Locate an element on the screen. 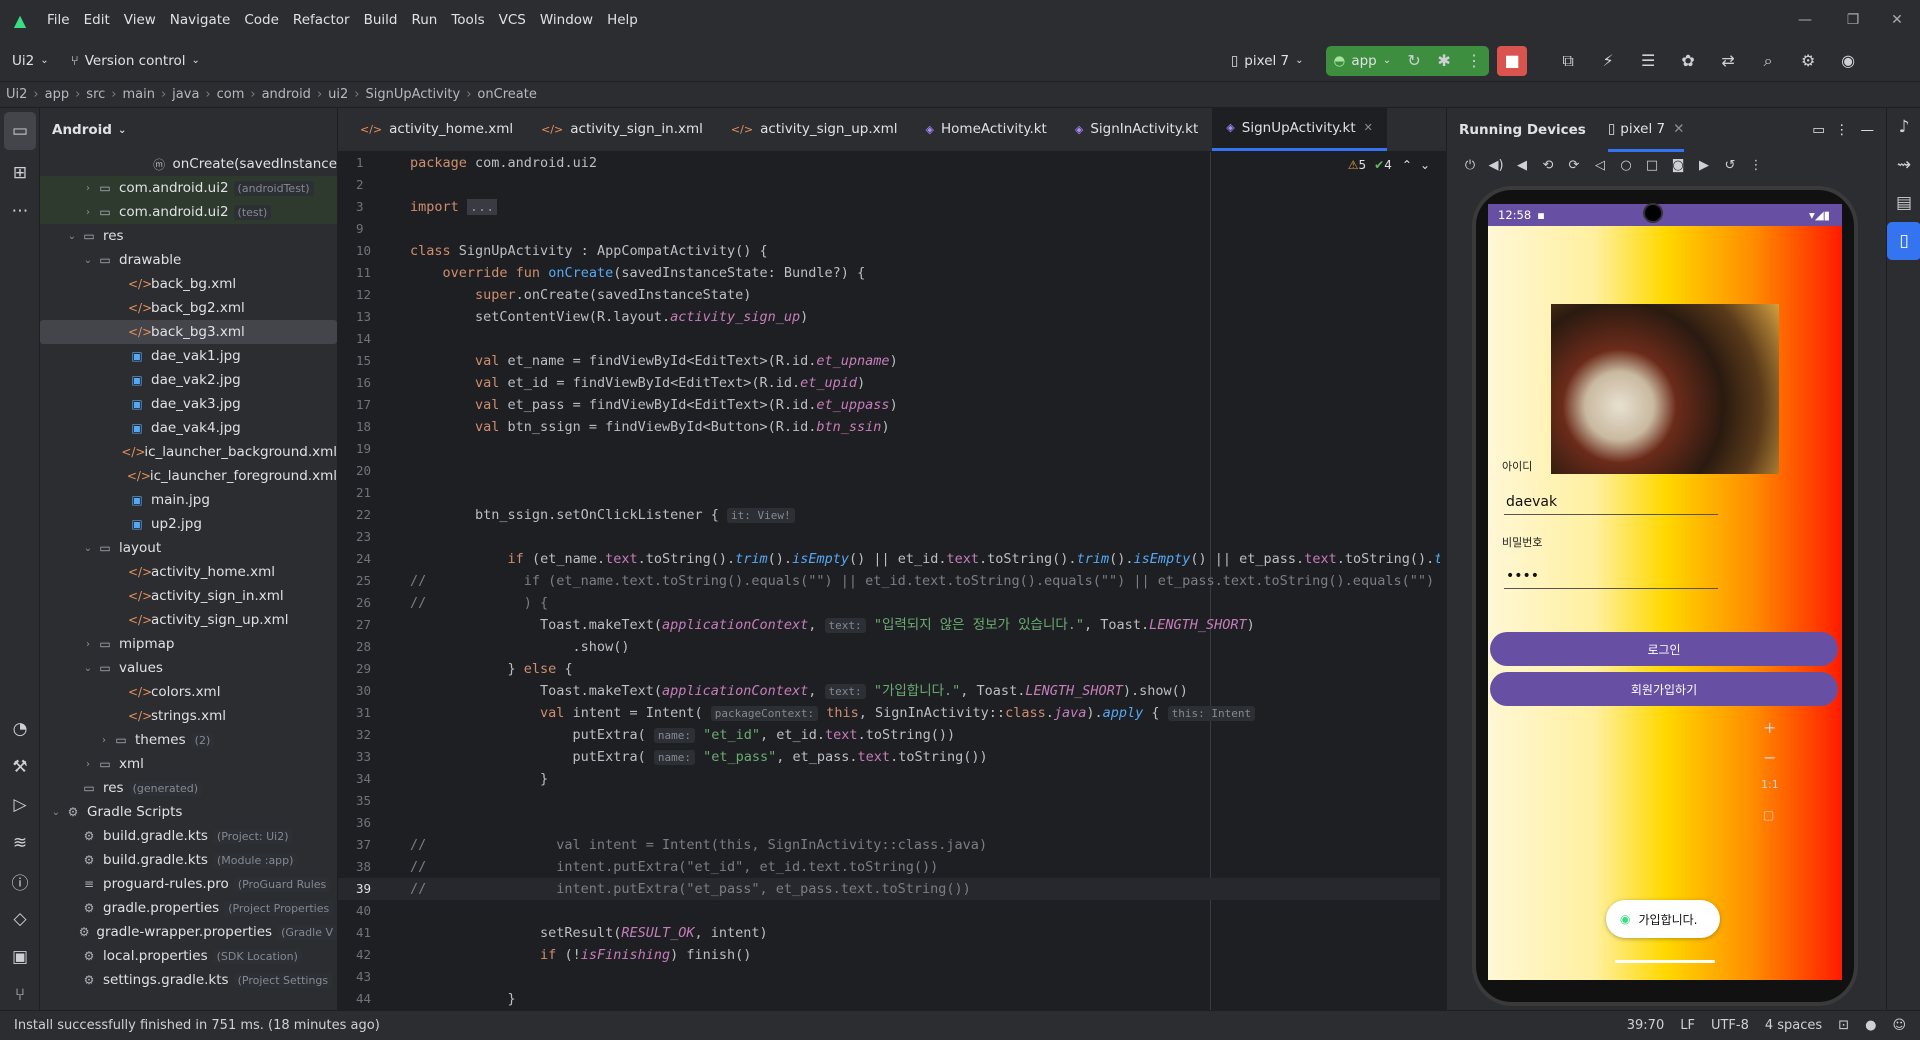  menu-file: File is located at coordinates (58, 20).